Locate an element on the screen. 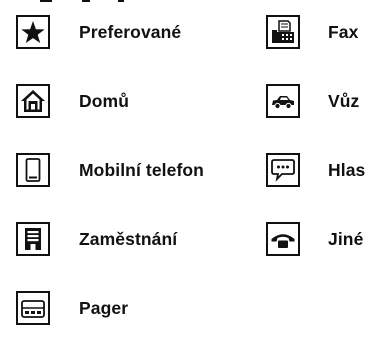  office-building-icon is located at coordinates (33, 239).